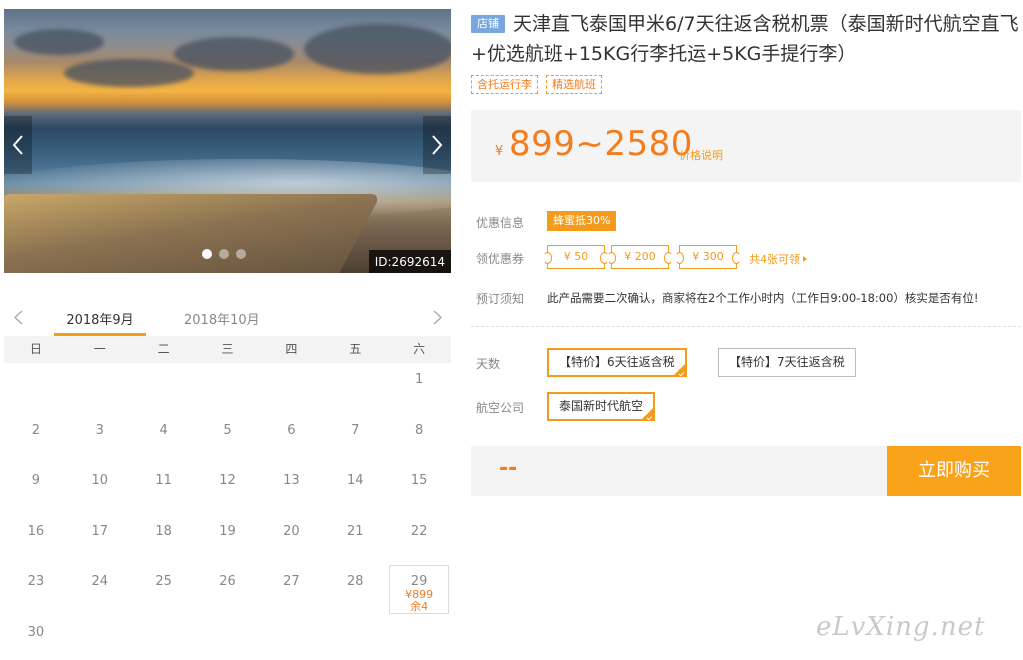  I want to click on calendar-day-number: 22, so click(419, 531).